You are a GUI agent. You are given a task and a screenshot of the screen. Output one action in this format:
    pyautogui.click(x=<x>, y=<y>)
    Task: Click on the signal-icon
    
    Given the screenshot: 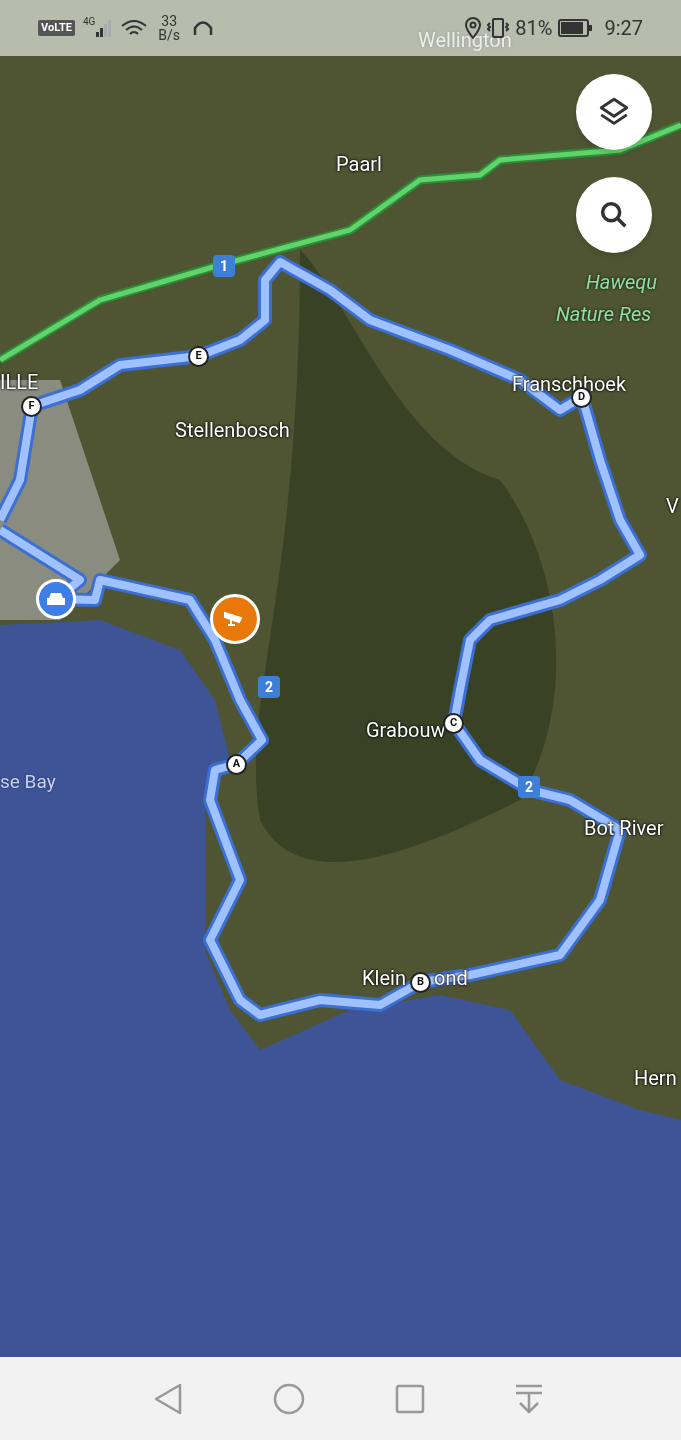 What is the action you would take?
    pyautogui.click(x=104, y=28)
    